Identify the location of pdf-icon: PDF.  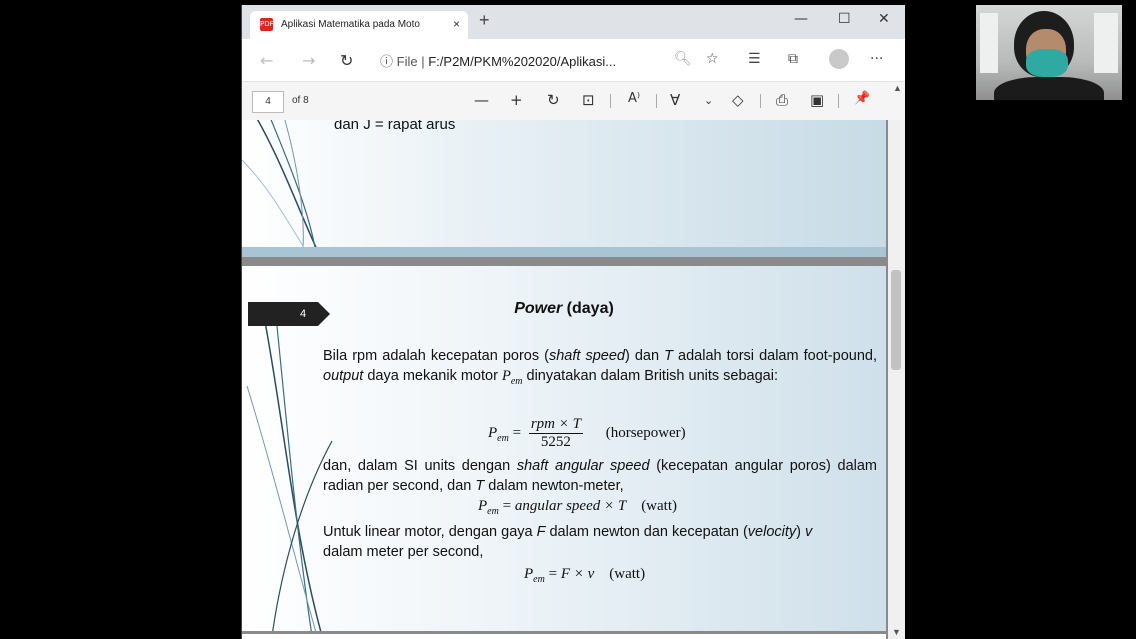
(267, 24).